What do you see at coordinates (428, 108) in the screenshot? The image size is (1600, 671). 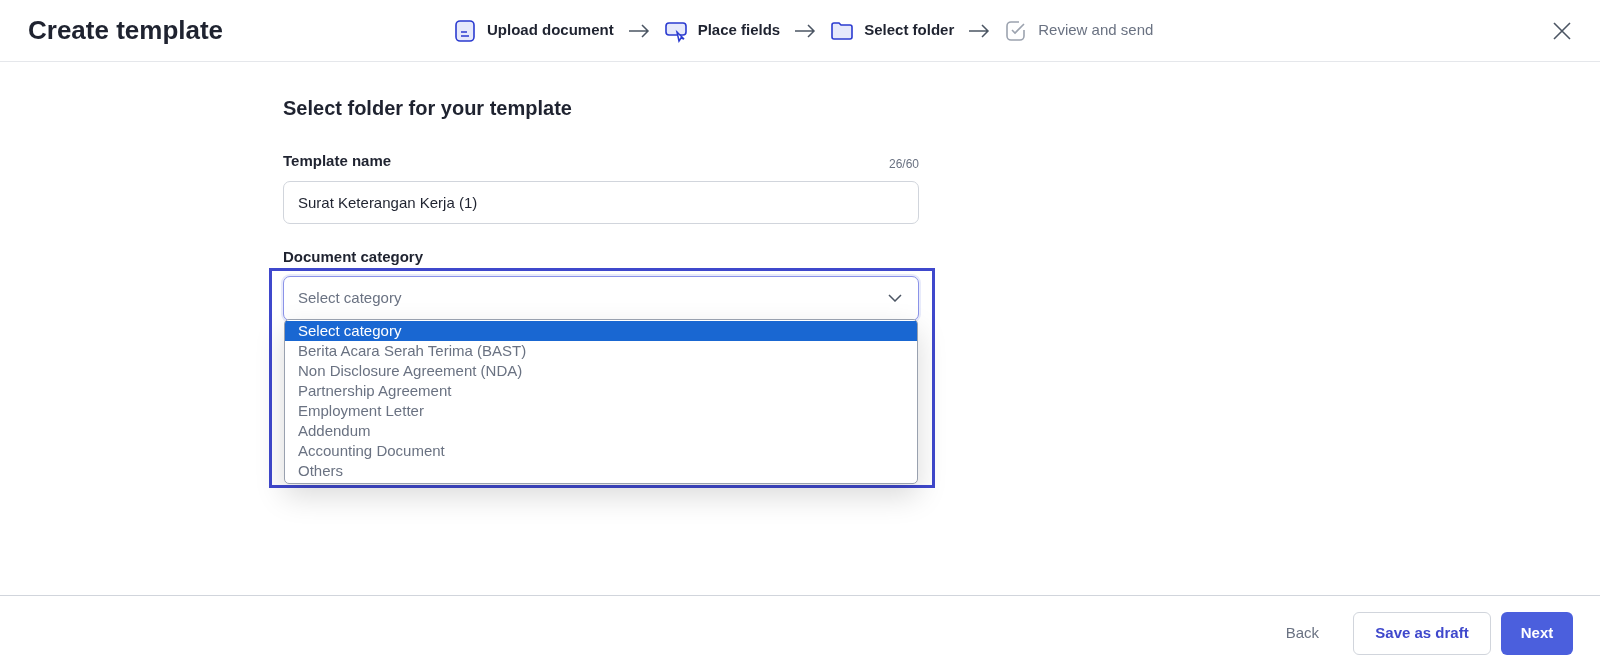 I see `section-heading: Select folder for your template` at bounding box center [428, 108].